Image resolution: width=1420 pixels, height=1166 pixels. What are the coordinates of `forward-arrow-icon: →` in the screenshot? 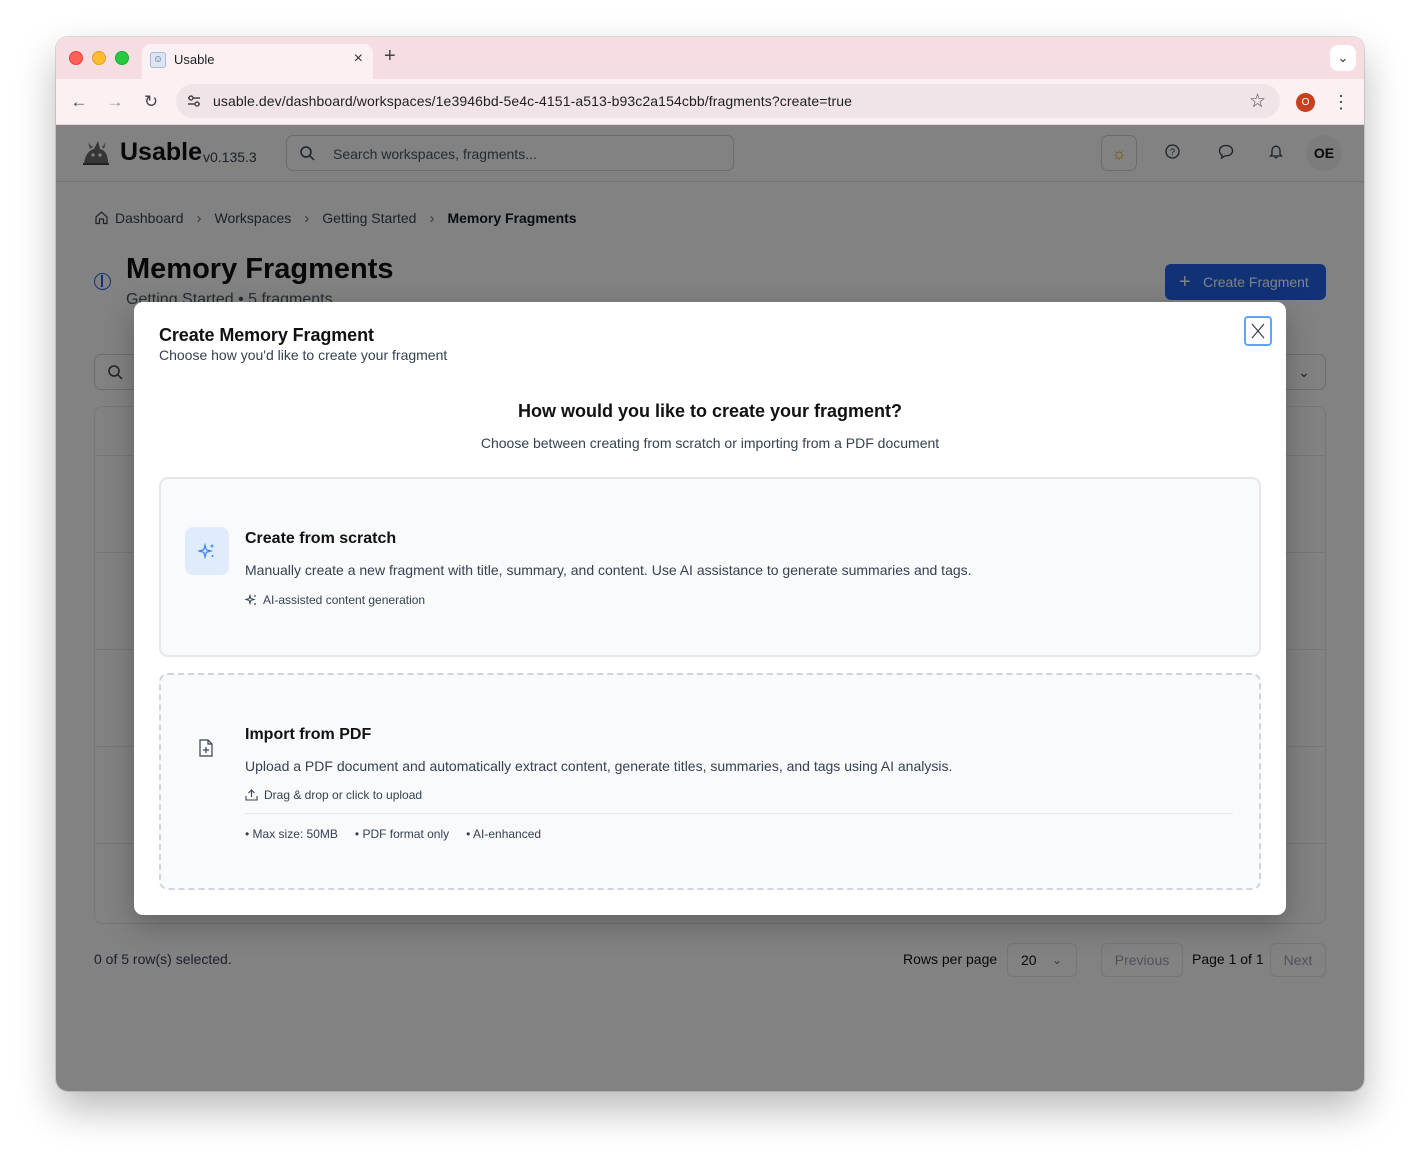 It's located at (115, 102).